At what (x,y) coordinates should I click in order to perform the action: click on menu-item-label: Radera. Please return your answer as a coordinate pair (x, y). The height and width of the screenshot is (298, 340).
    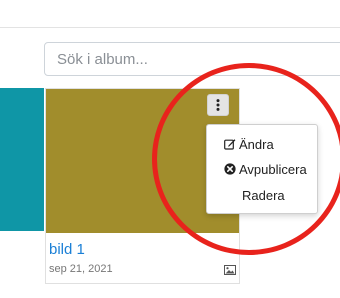
    Looking at the image, I should click on (263, 195).